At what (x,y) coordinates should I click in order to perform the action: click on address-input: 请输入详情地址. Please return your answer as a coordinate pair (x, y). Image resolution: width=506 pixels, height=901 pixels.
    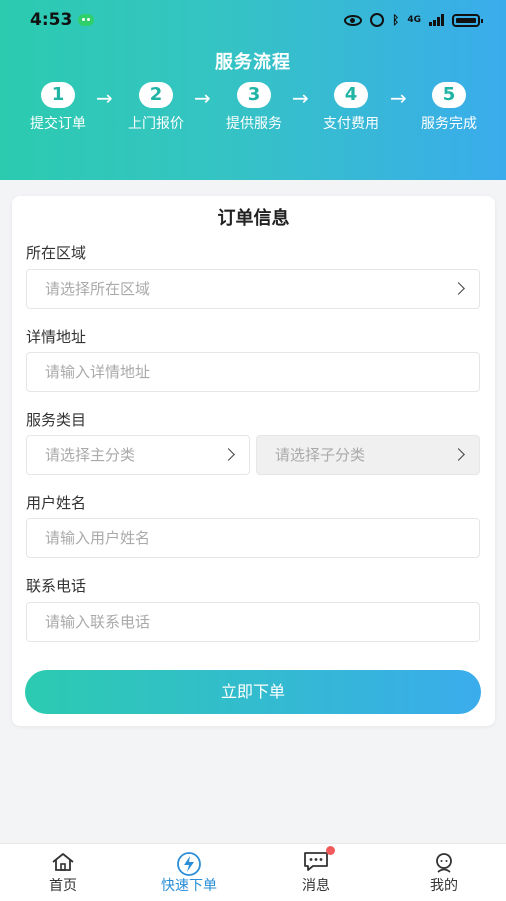
    Looking at the image, I should click on (253, 372).